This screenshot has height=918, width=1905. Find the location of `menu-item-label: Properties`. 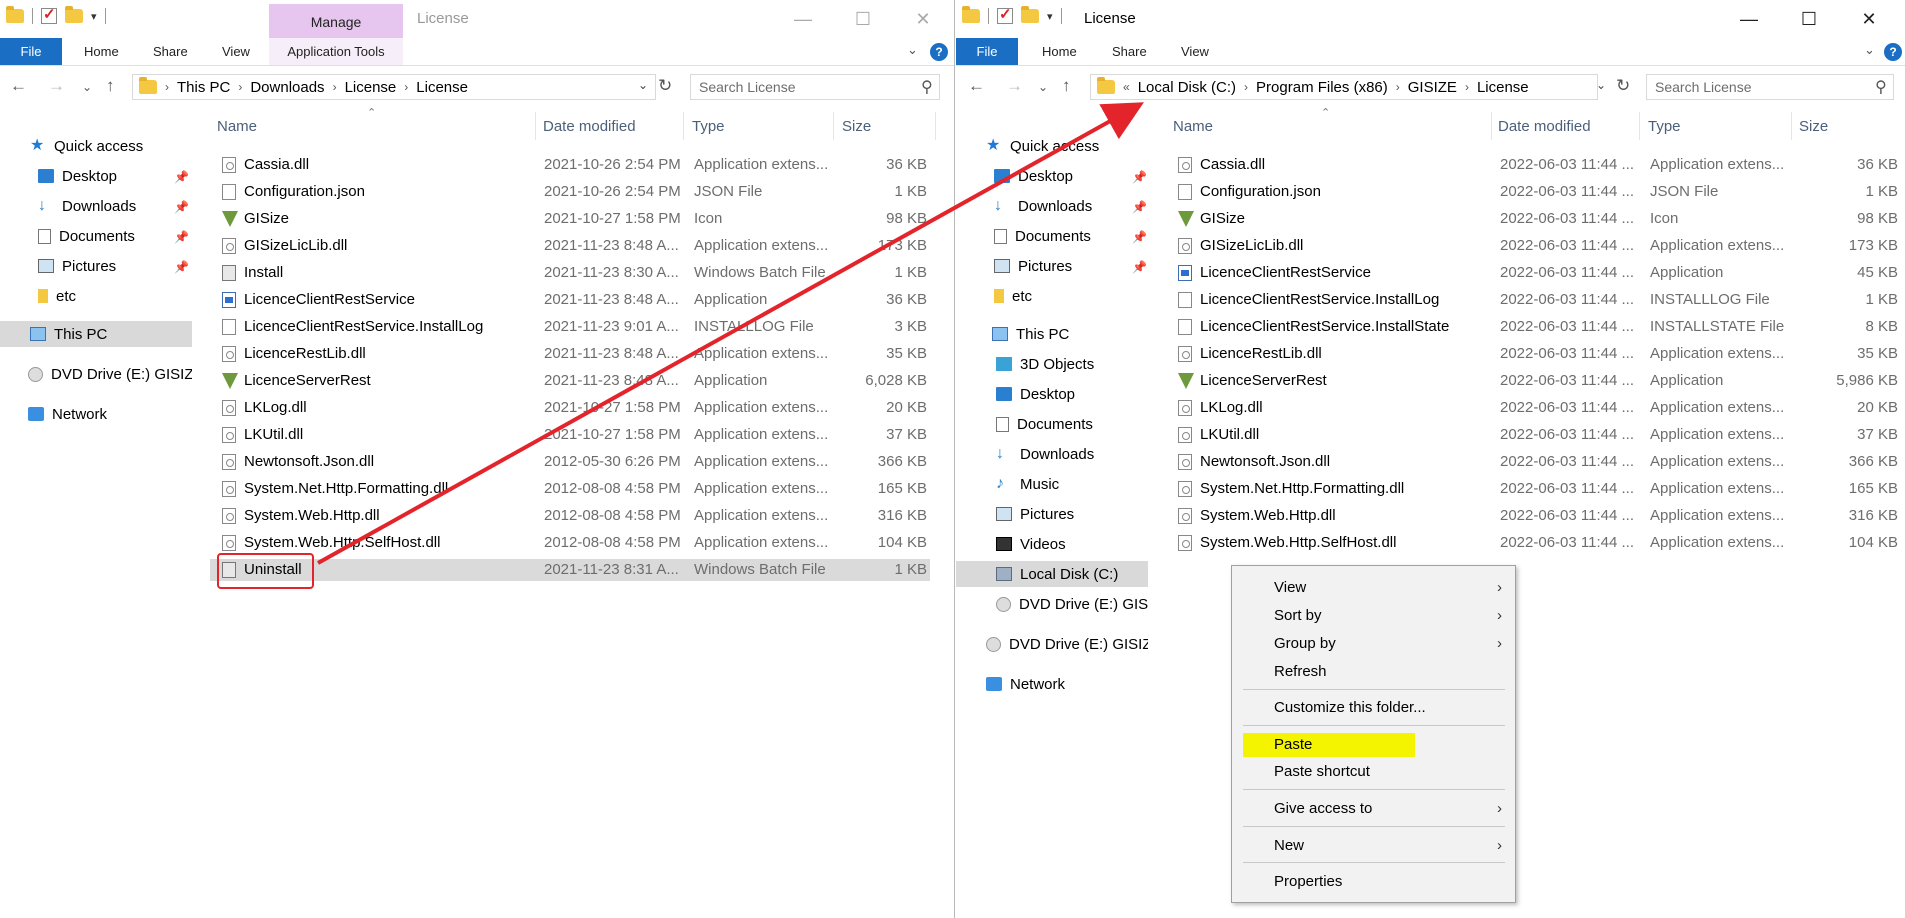

menu-item-label: Properties is located at coordinates (1308, 881).